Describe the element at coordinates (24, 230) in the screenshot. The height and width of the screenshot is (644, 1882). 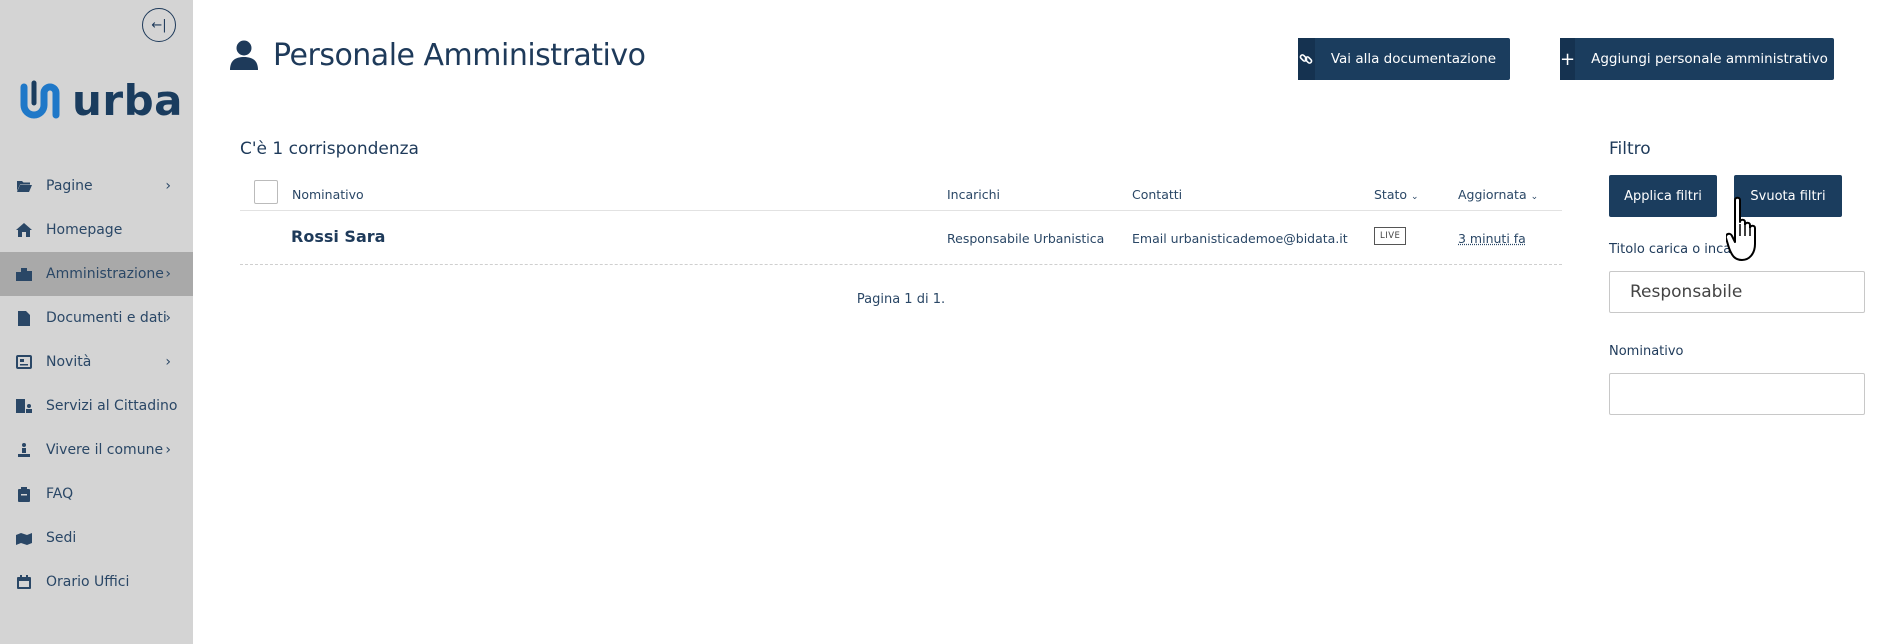
I see `home-icon` at that location.